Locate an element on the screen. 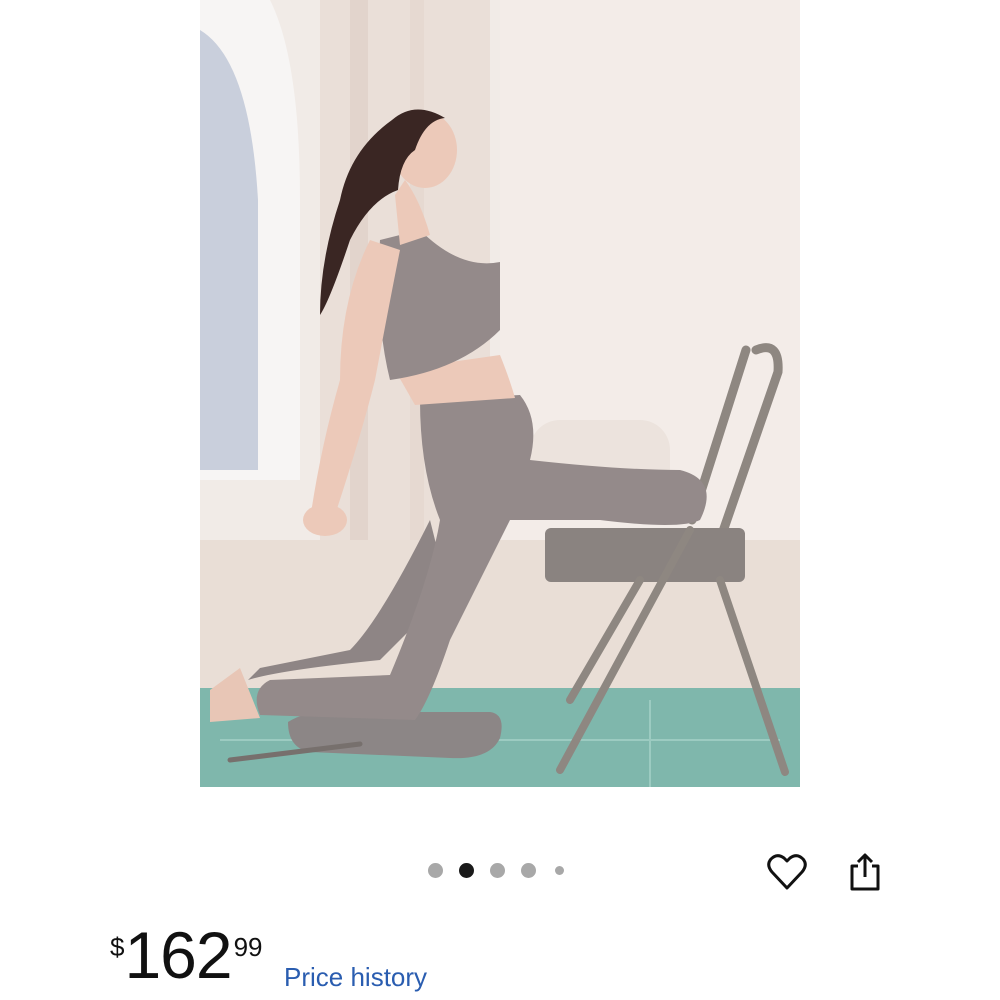 Image resolution: width=1000 pixels, height=1000 pixels. image-carousel-indicator is located at coordinates (504, 870).